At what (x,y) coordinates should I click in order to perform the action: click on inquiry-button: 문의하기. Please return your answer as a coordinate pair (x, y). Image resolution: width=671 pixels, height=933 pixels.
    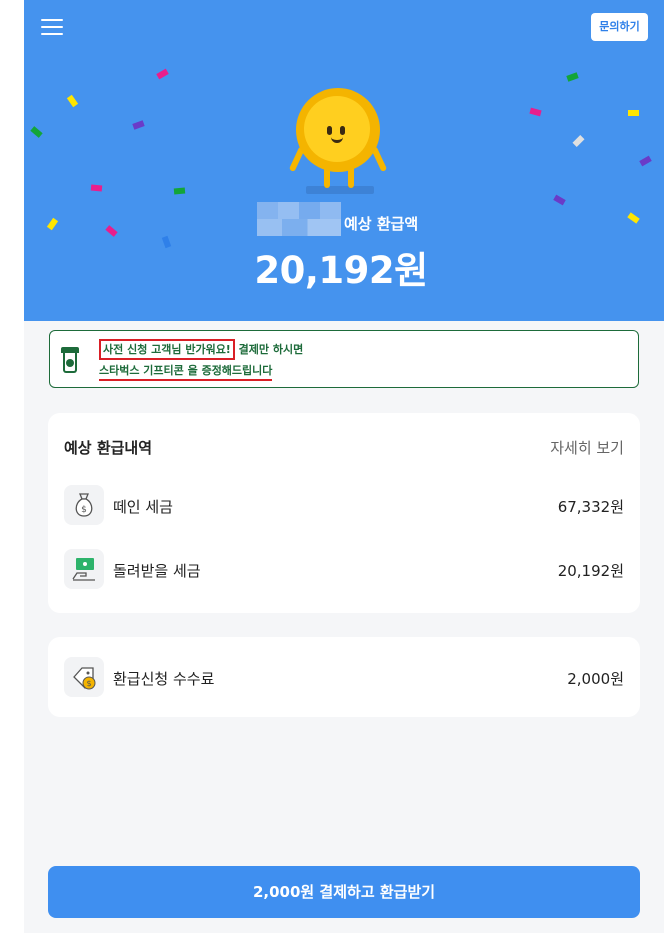
    Looking at the image, I should click on (619, 27).